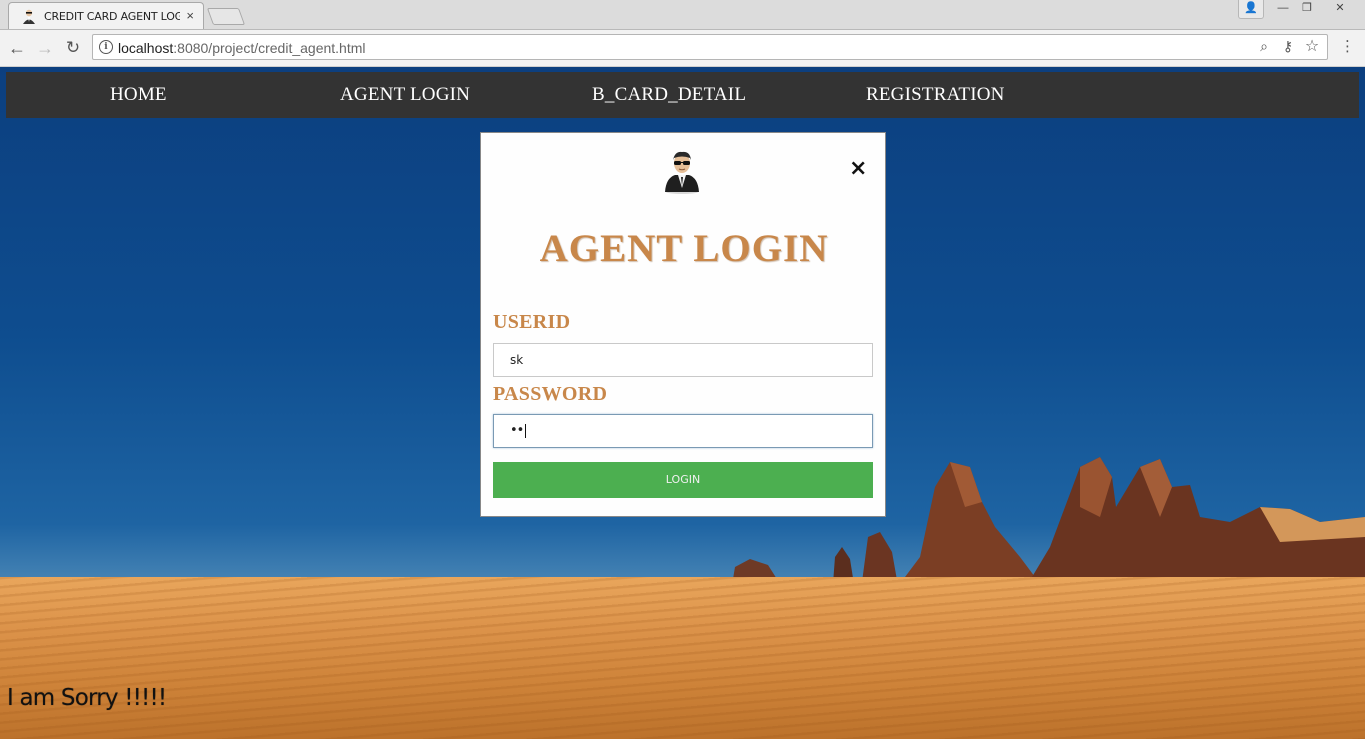  Describe the element at coordinates (146, 48) in the screenshot. I see `url-host: localhost` at that location.